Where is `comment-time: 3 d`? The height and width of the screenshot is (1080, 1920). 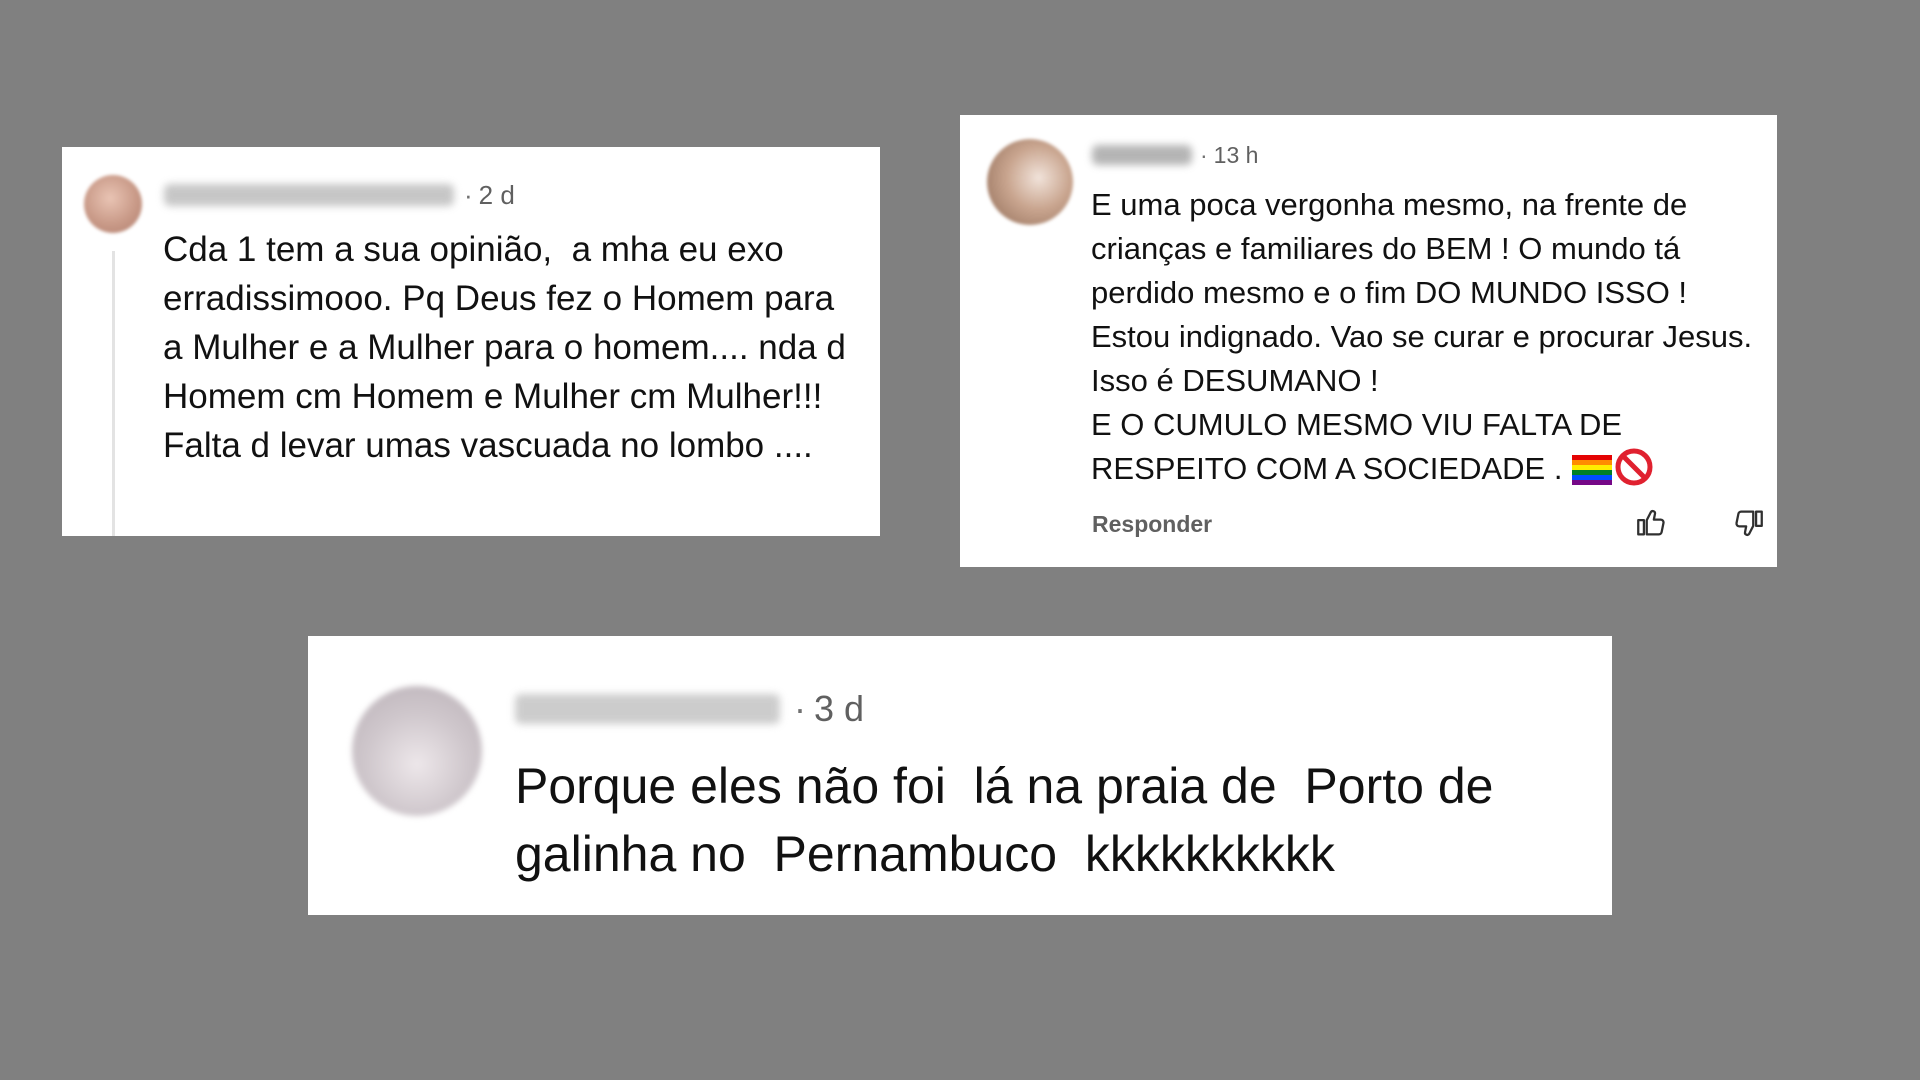
comment-time: 3 d is located at coordinates (839, 708).